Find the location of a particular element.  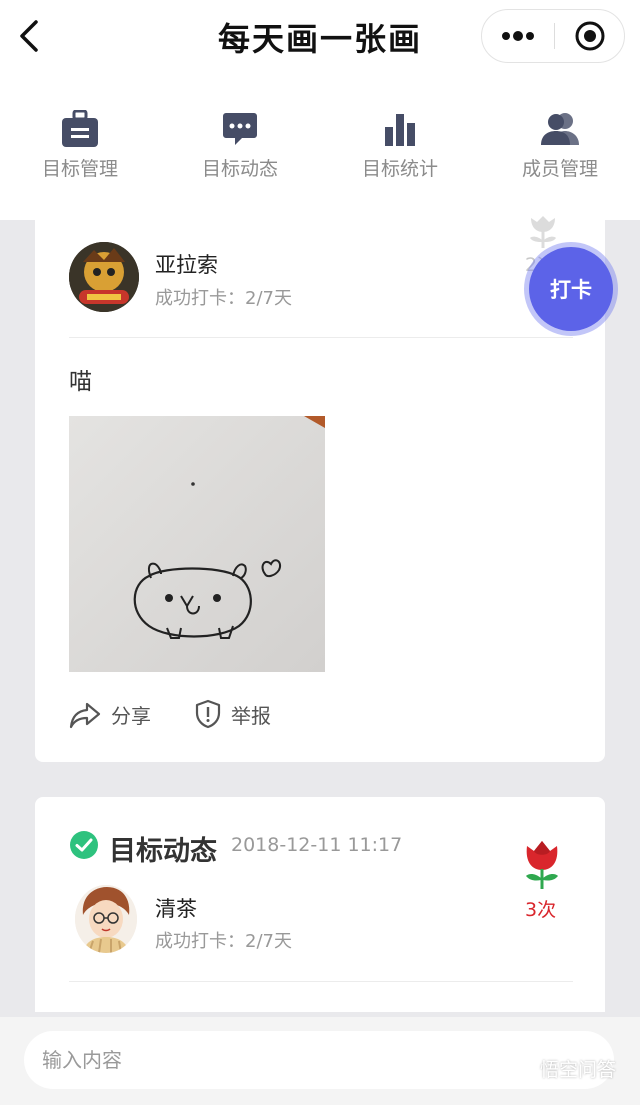

comment-bar: 悟空问答 is located at coordinates (320, 1061).